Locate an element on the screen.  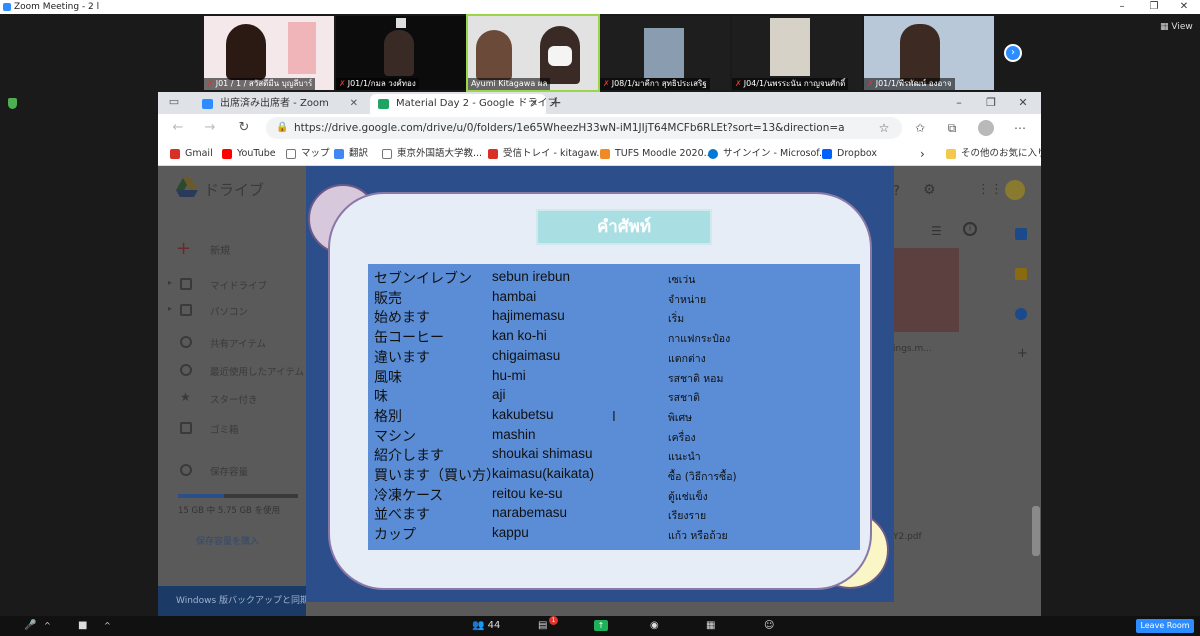
mute-mic-icon: 🎤 is located at coordinates (30, 626).